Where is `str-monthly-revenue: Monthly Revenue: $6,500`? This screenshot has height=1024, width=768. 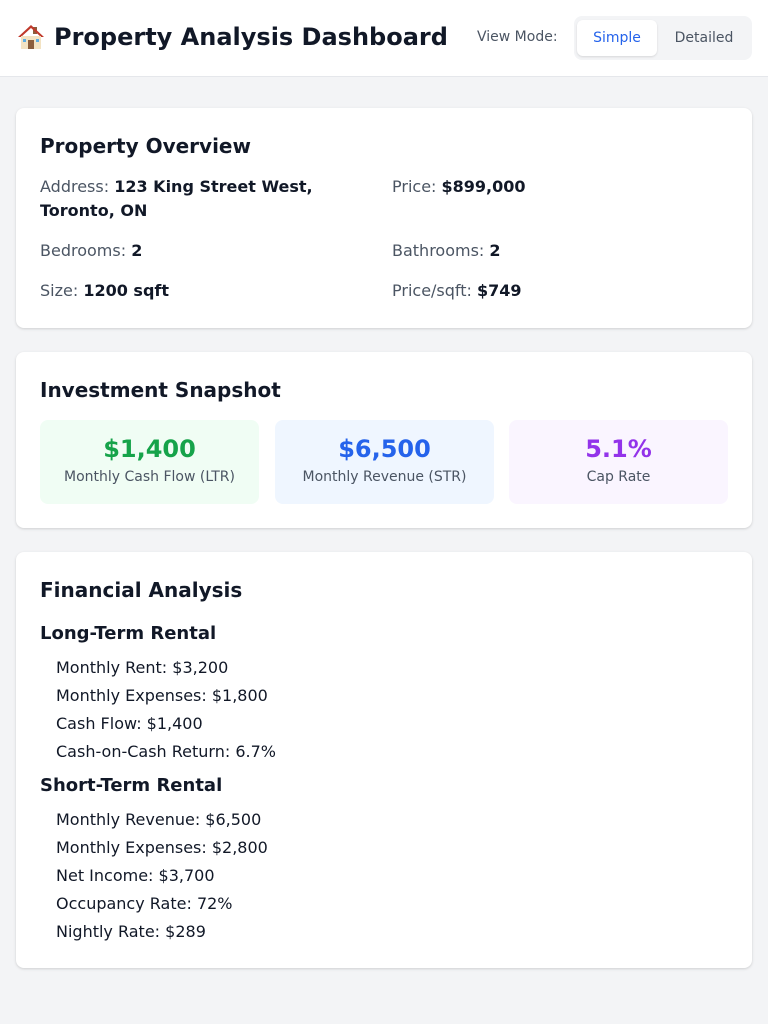 str-monthly-revenue: Monthly Revenue: $6,500 is located at coordinates (159, 819).